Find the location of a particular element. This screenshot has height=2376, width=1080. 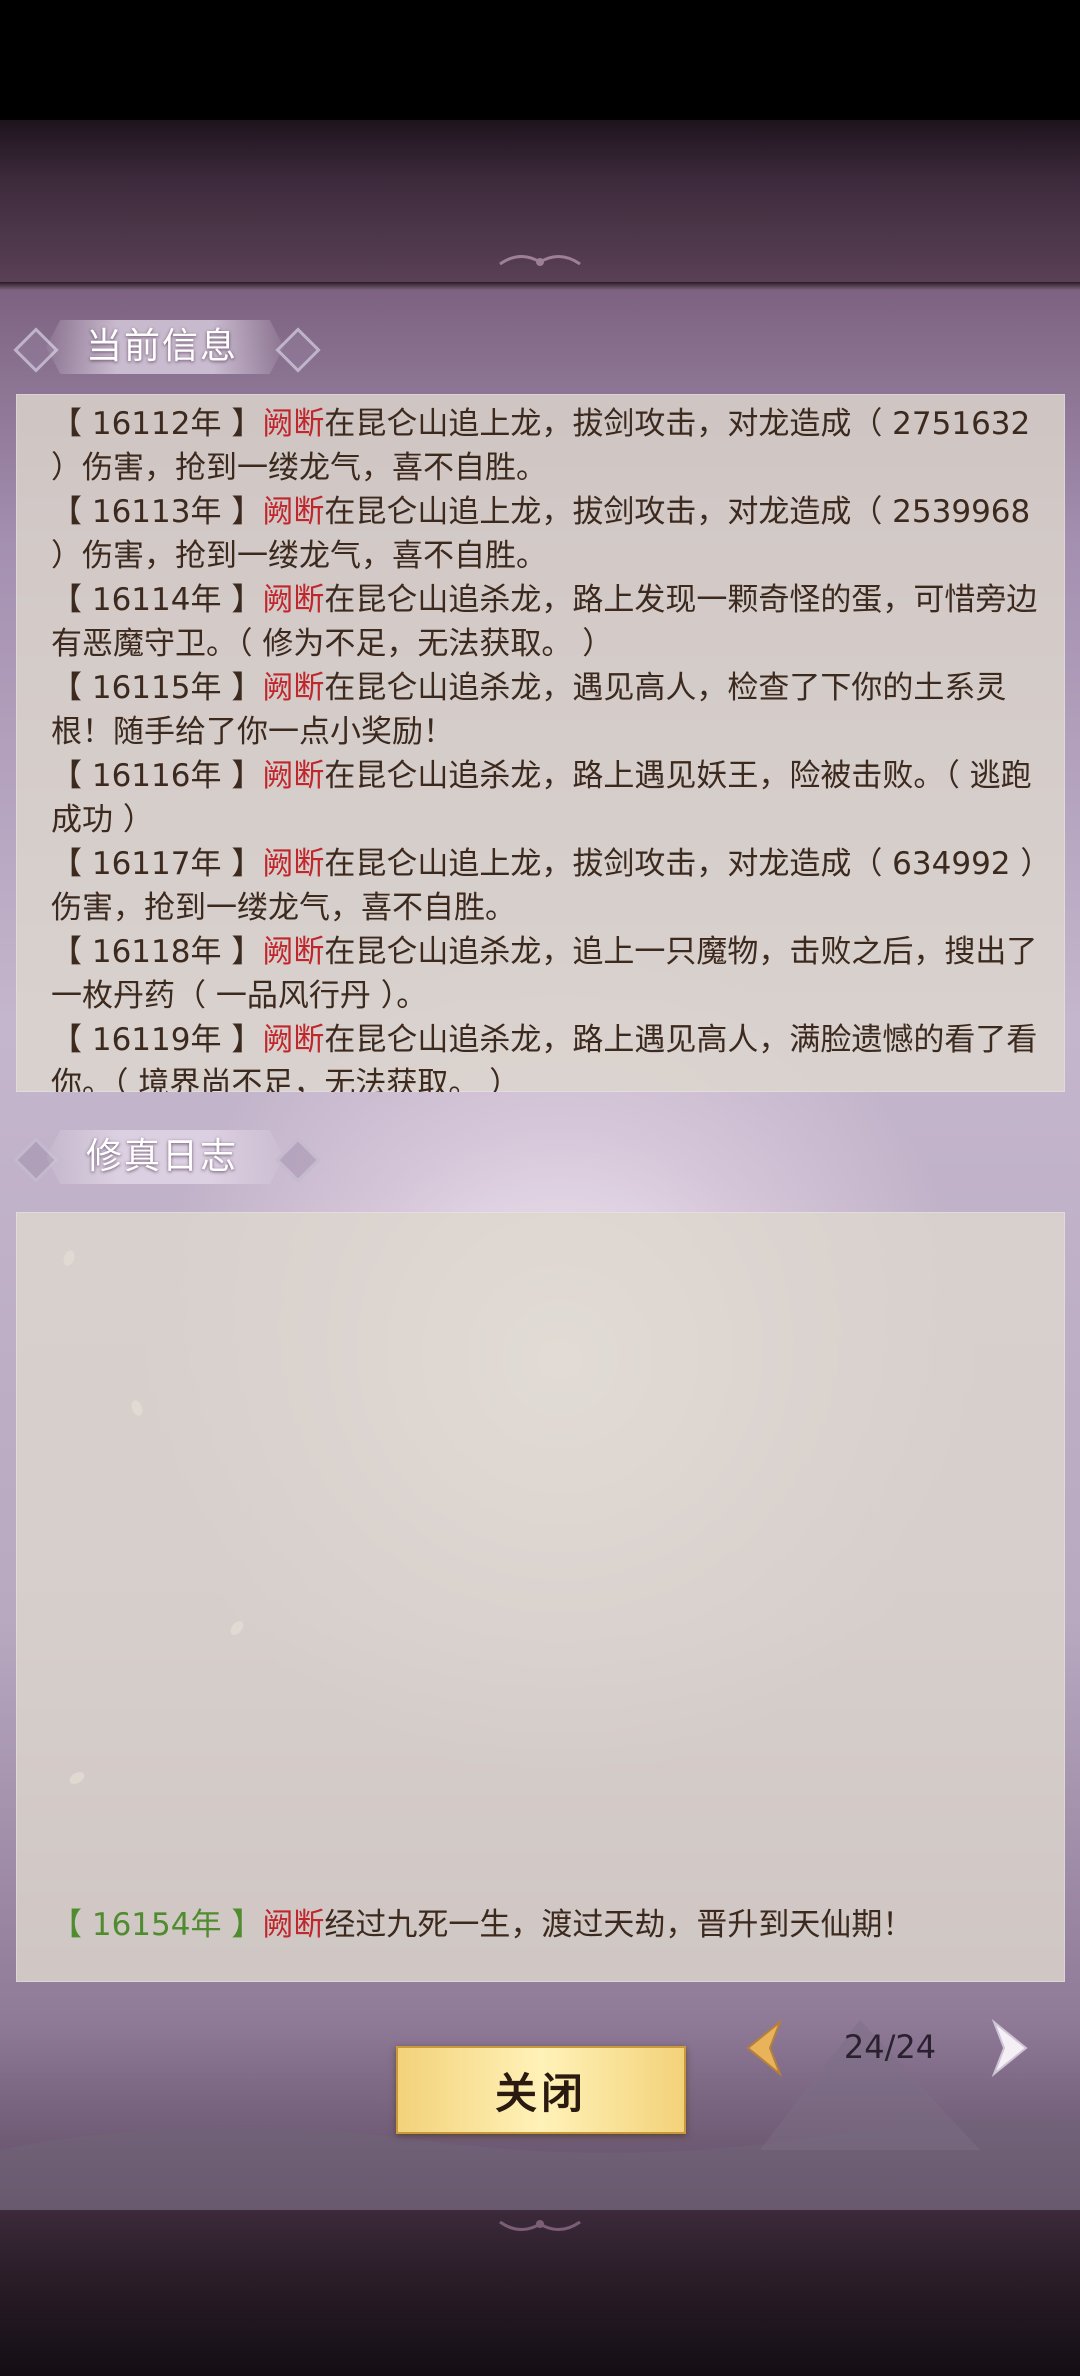

current-info-header: 当前信息 is located at coordinates (167, 347).